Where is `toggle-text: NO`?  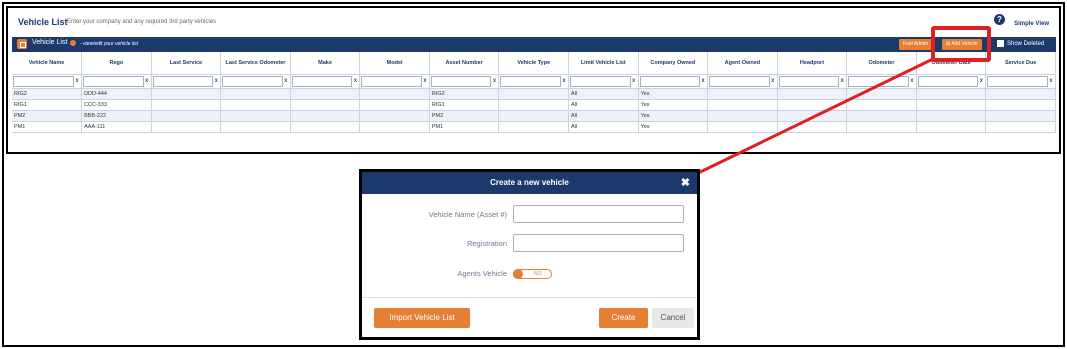 toggle-text: NO is located at coordinates (538, 274).